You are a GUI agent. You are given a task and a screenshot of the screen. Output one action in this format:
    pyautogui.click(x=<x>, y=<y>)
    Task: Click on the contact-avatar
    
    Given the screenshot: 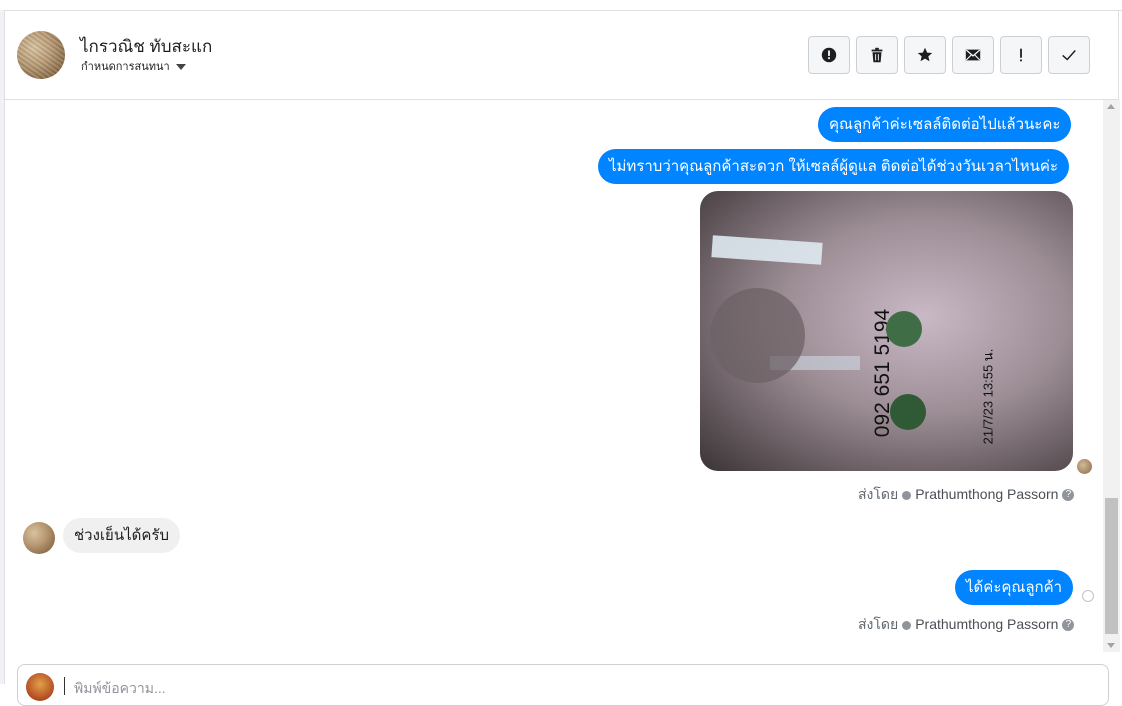 What is the action you would take?
    pyautogui.click(x=41, y=55)
    